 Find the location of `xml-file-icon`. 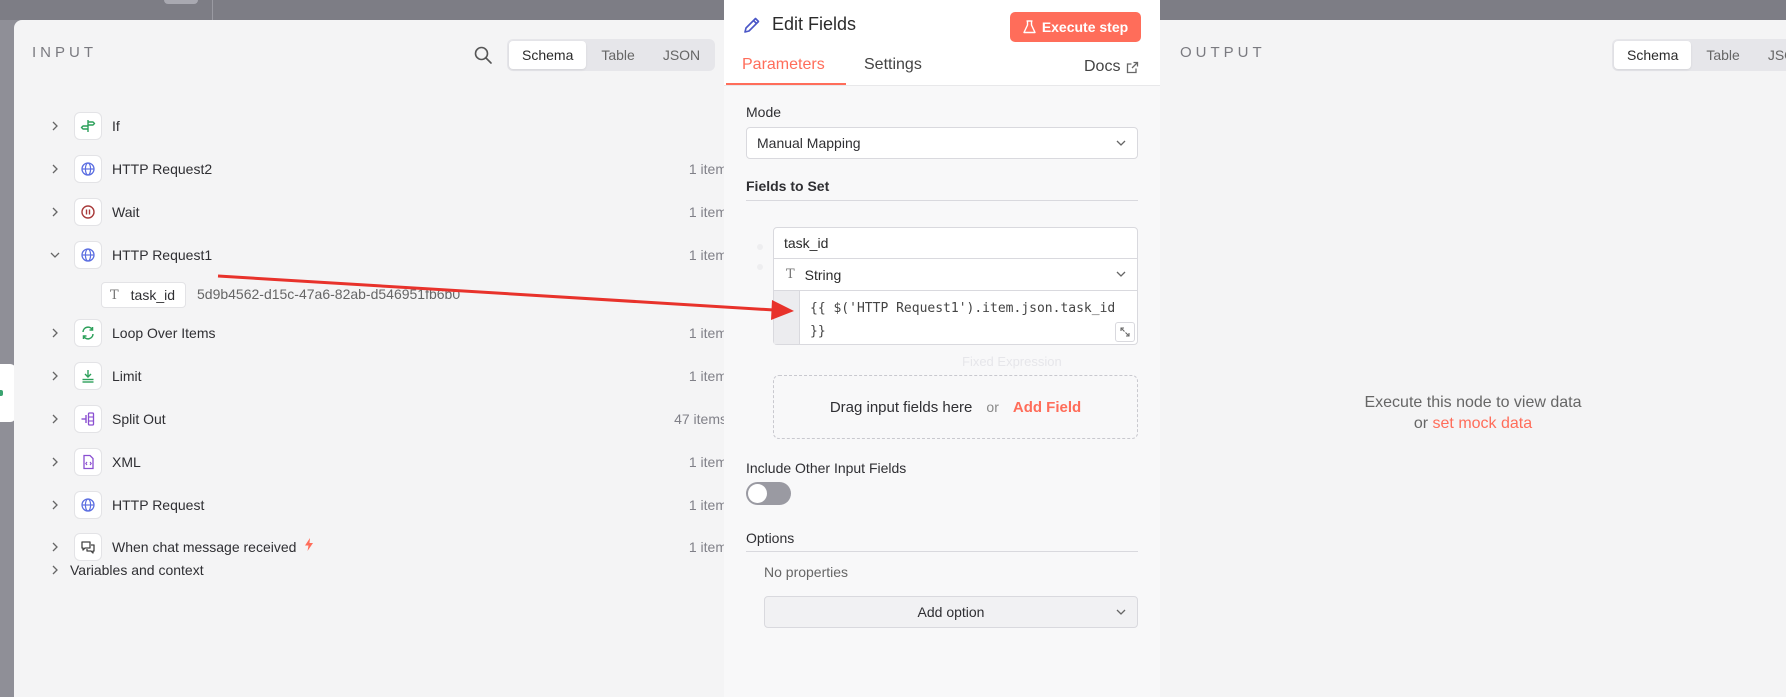

xml-file-icon is located at coordinates (88, 462).